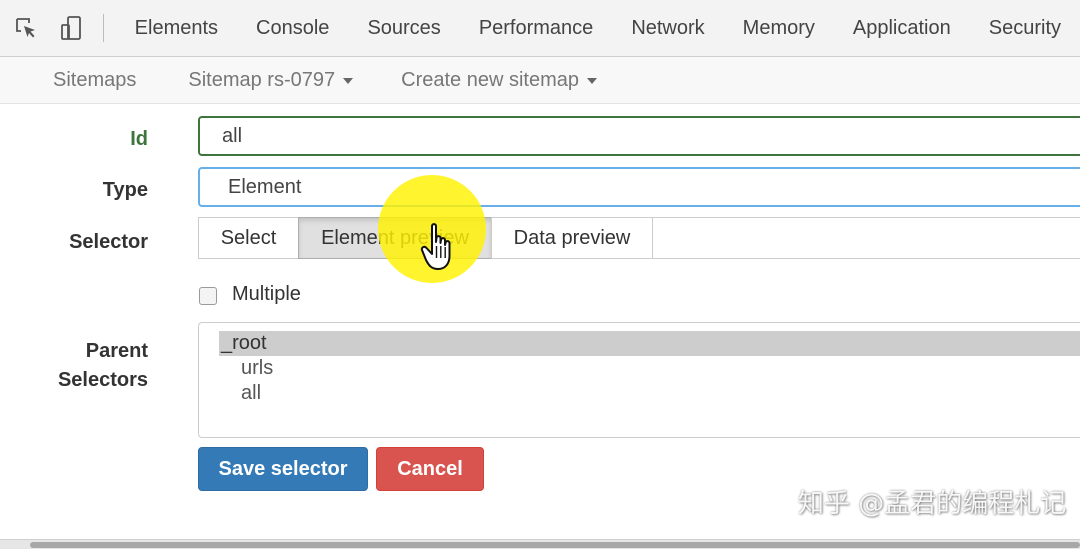  I want to click on create-sitemap-label: Create new sitemap, so click(490, 79).